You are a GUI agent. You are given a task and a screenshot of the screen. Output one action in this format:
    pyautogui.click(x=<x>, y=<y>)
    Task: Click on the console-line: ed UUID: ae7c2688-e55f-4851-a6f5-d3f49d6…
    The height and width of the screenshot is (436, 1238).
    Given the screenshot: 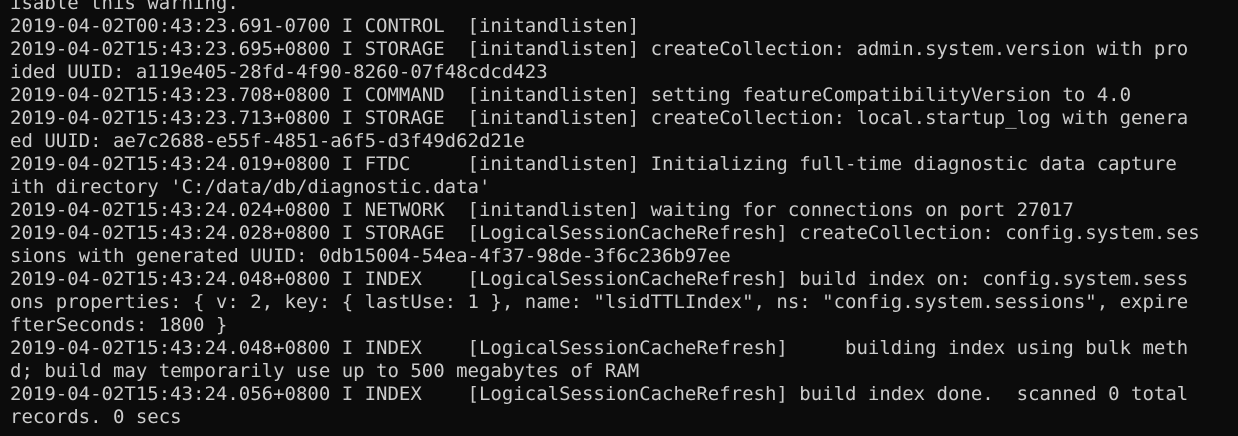 What is the action you would take?
    pyautogui.click(x=267, y=141)
    